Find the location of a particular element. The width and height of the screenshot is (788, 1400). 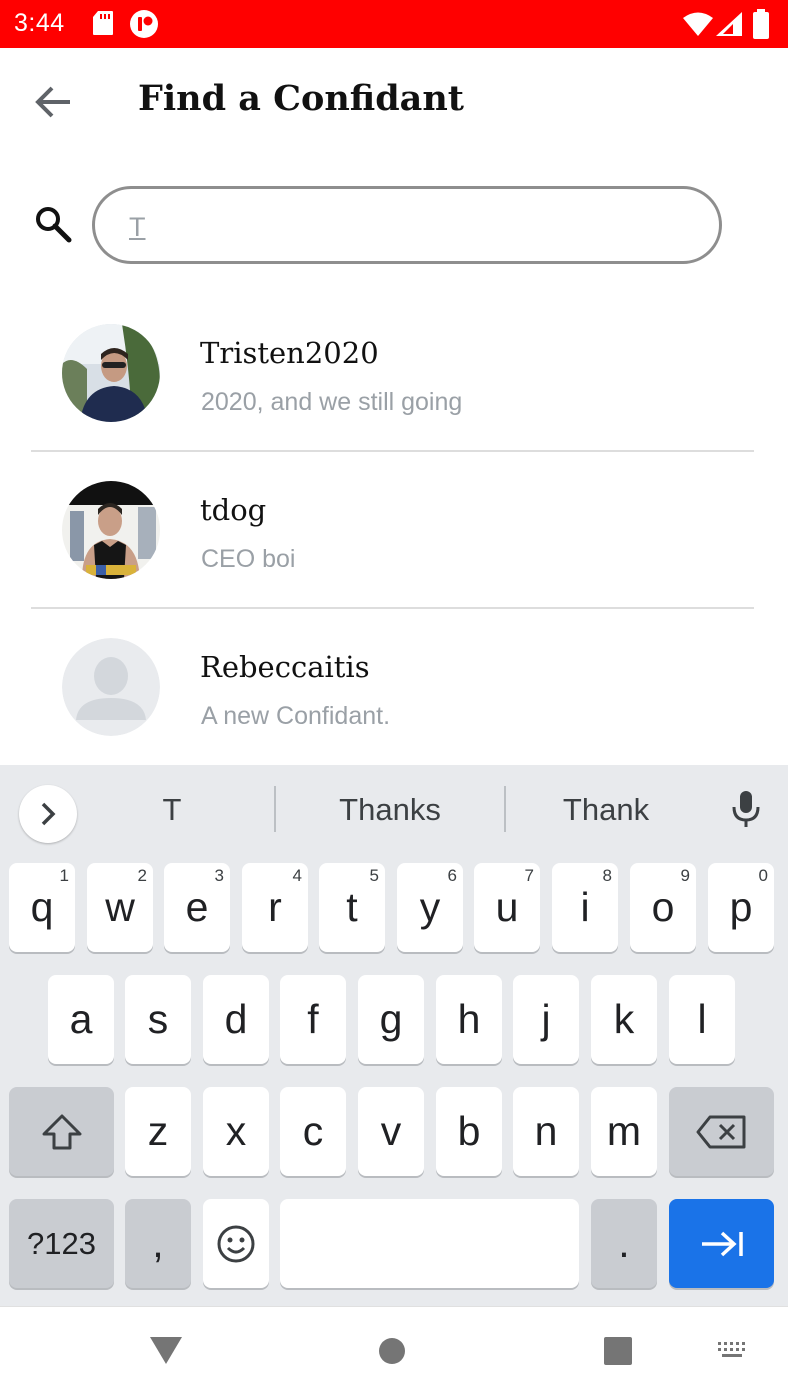

signal-icon is located at coordinates (729, 24).